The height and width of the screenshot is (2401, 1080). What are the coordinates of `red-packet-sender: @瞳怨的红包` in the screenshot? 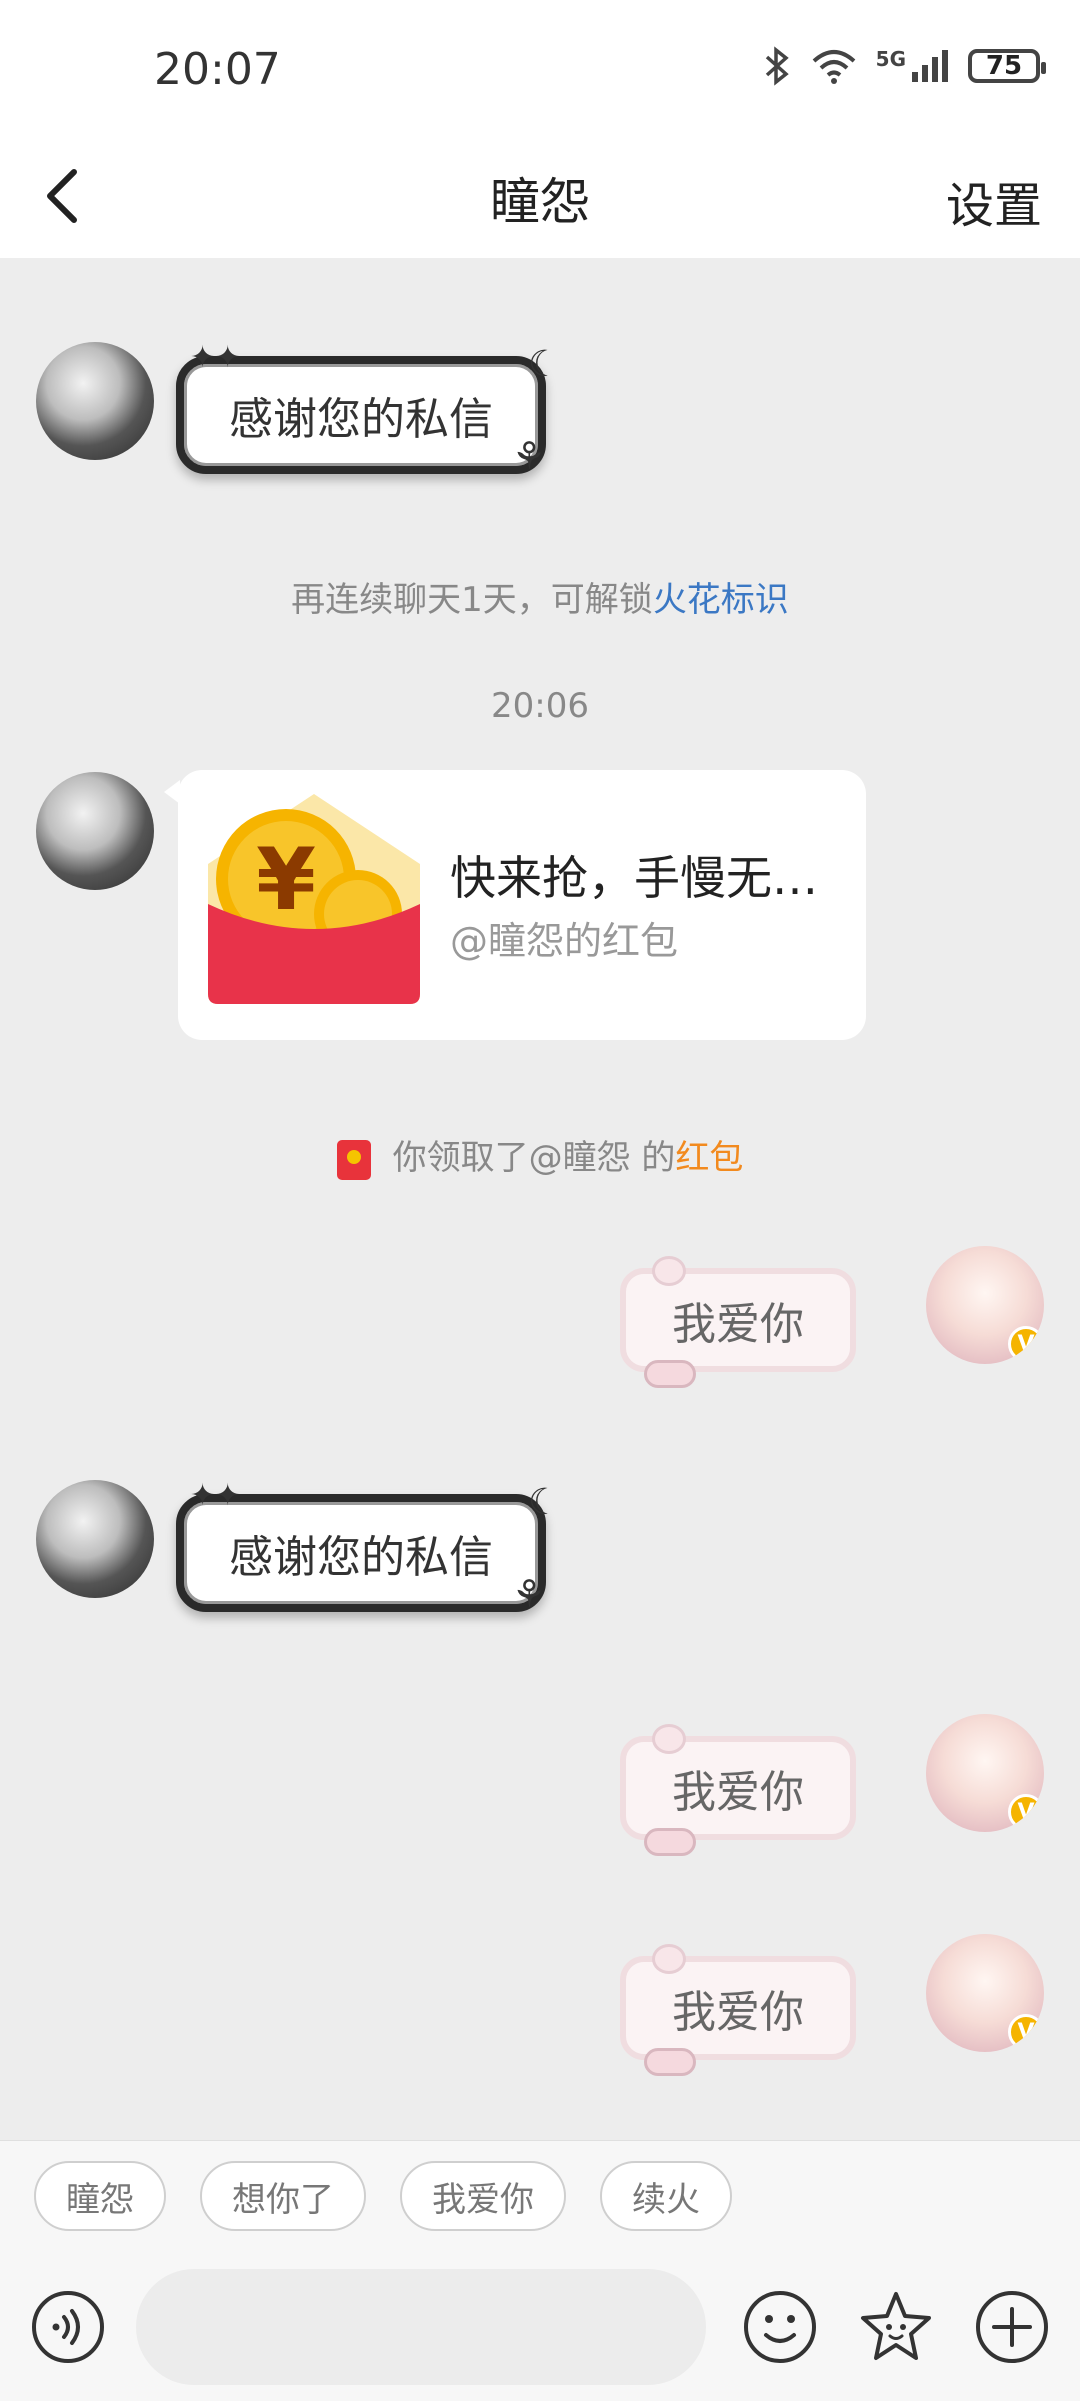 It's located at (564, 941).